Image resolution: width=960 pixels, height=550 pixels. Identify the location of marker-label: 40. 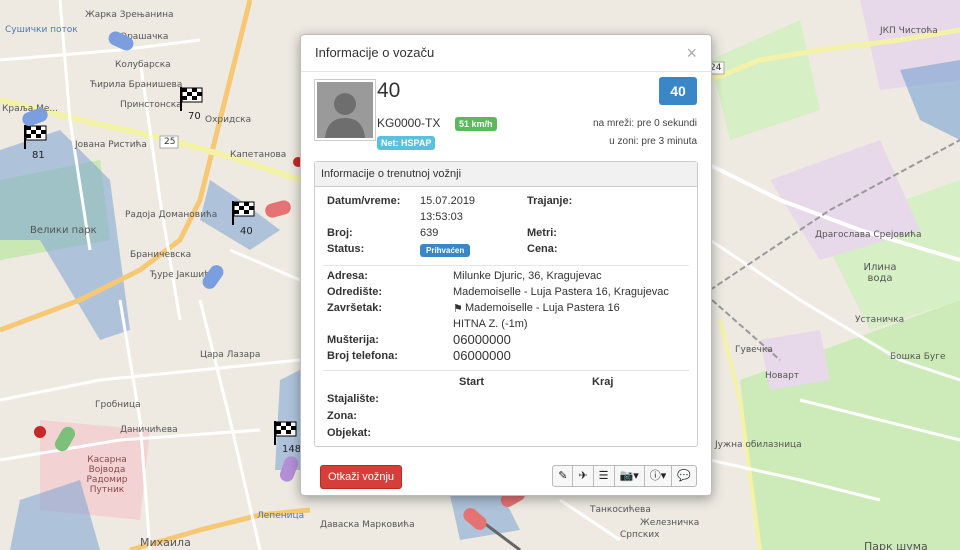
(246, 231).